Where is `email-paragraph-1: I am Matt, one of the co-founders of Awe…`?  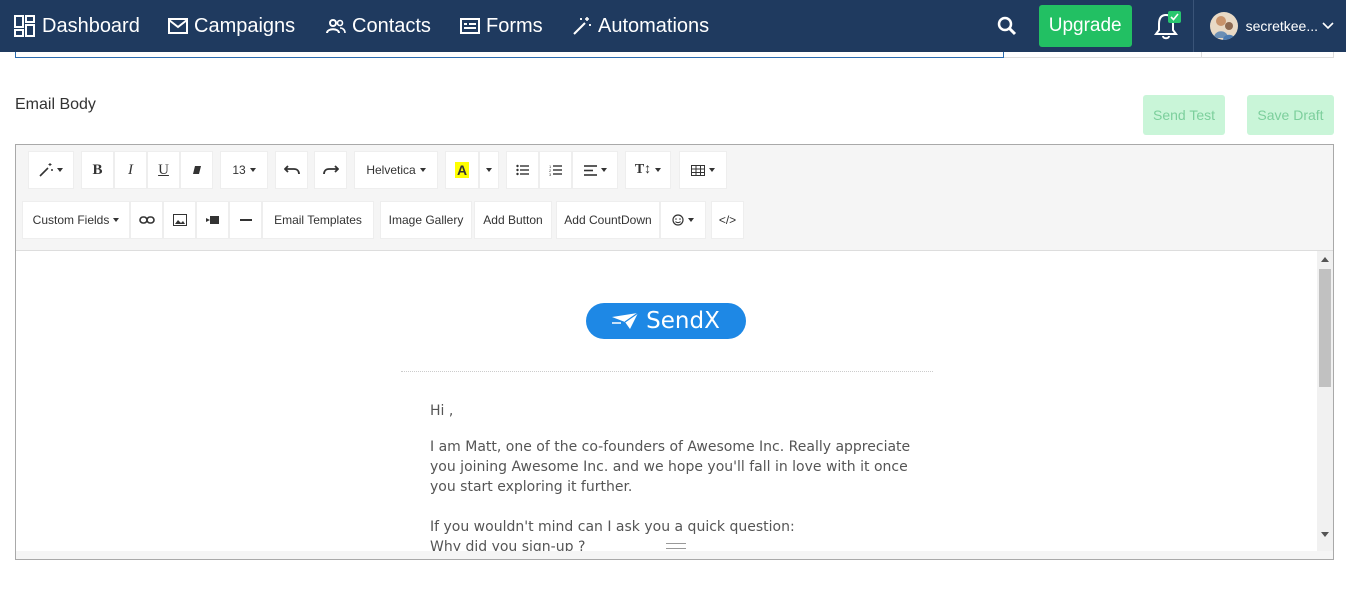 email-paragraph-1: I am Matt, one of the co-founders of Awe… is located at coordinates (670, 467).